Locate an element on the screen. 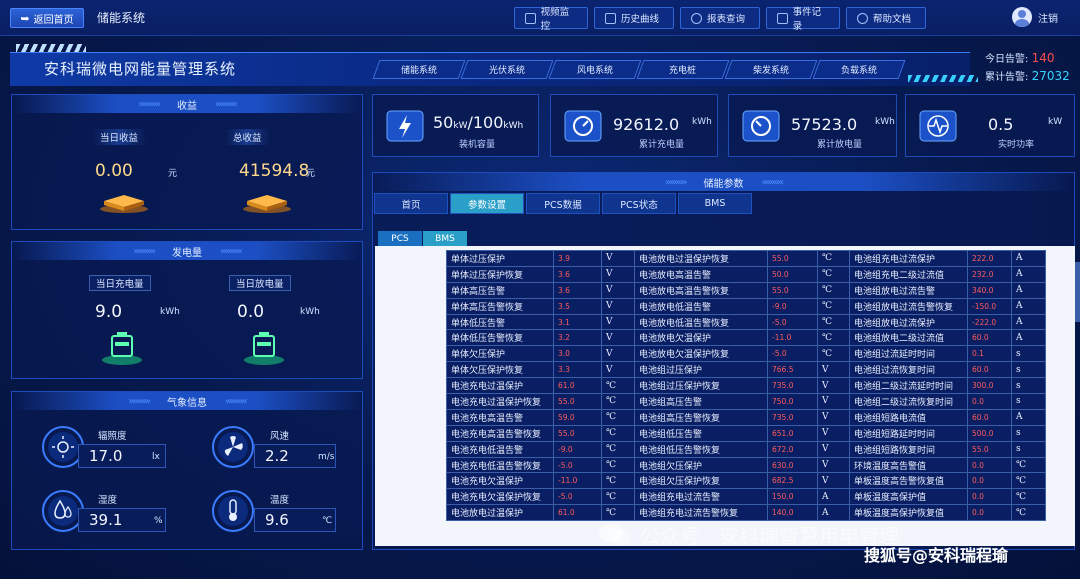  chart-icon is located at coordinates (610, 18).